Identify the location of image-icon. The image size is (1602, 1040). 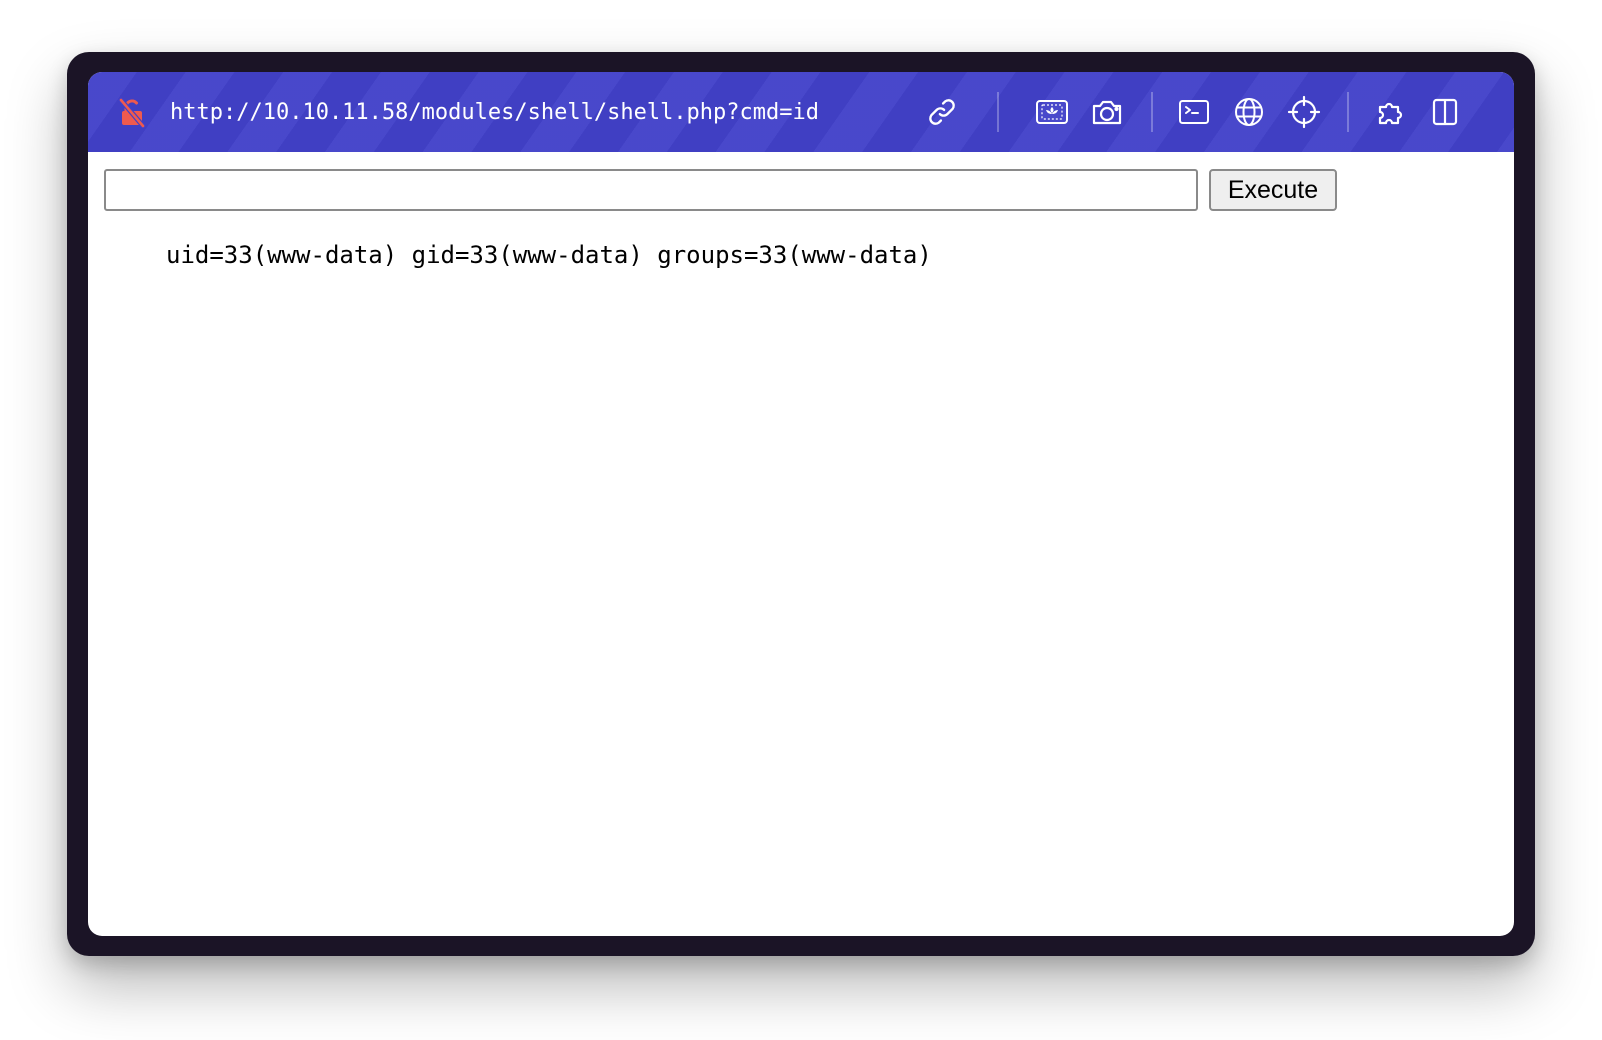
(1052, 112).